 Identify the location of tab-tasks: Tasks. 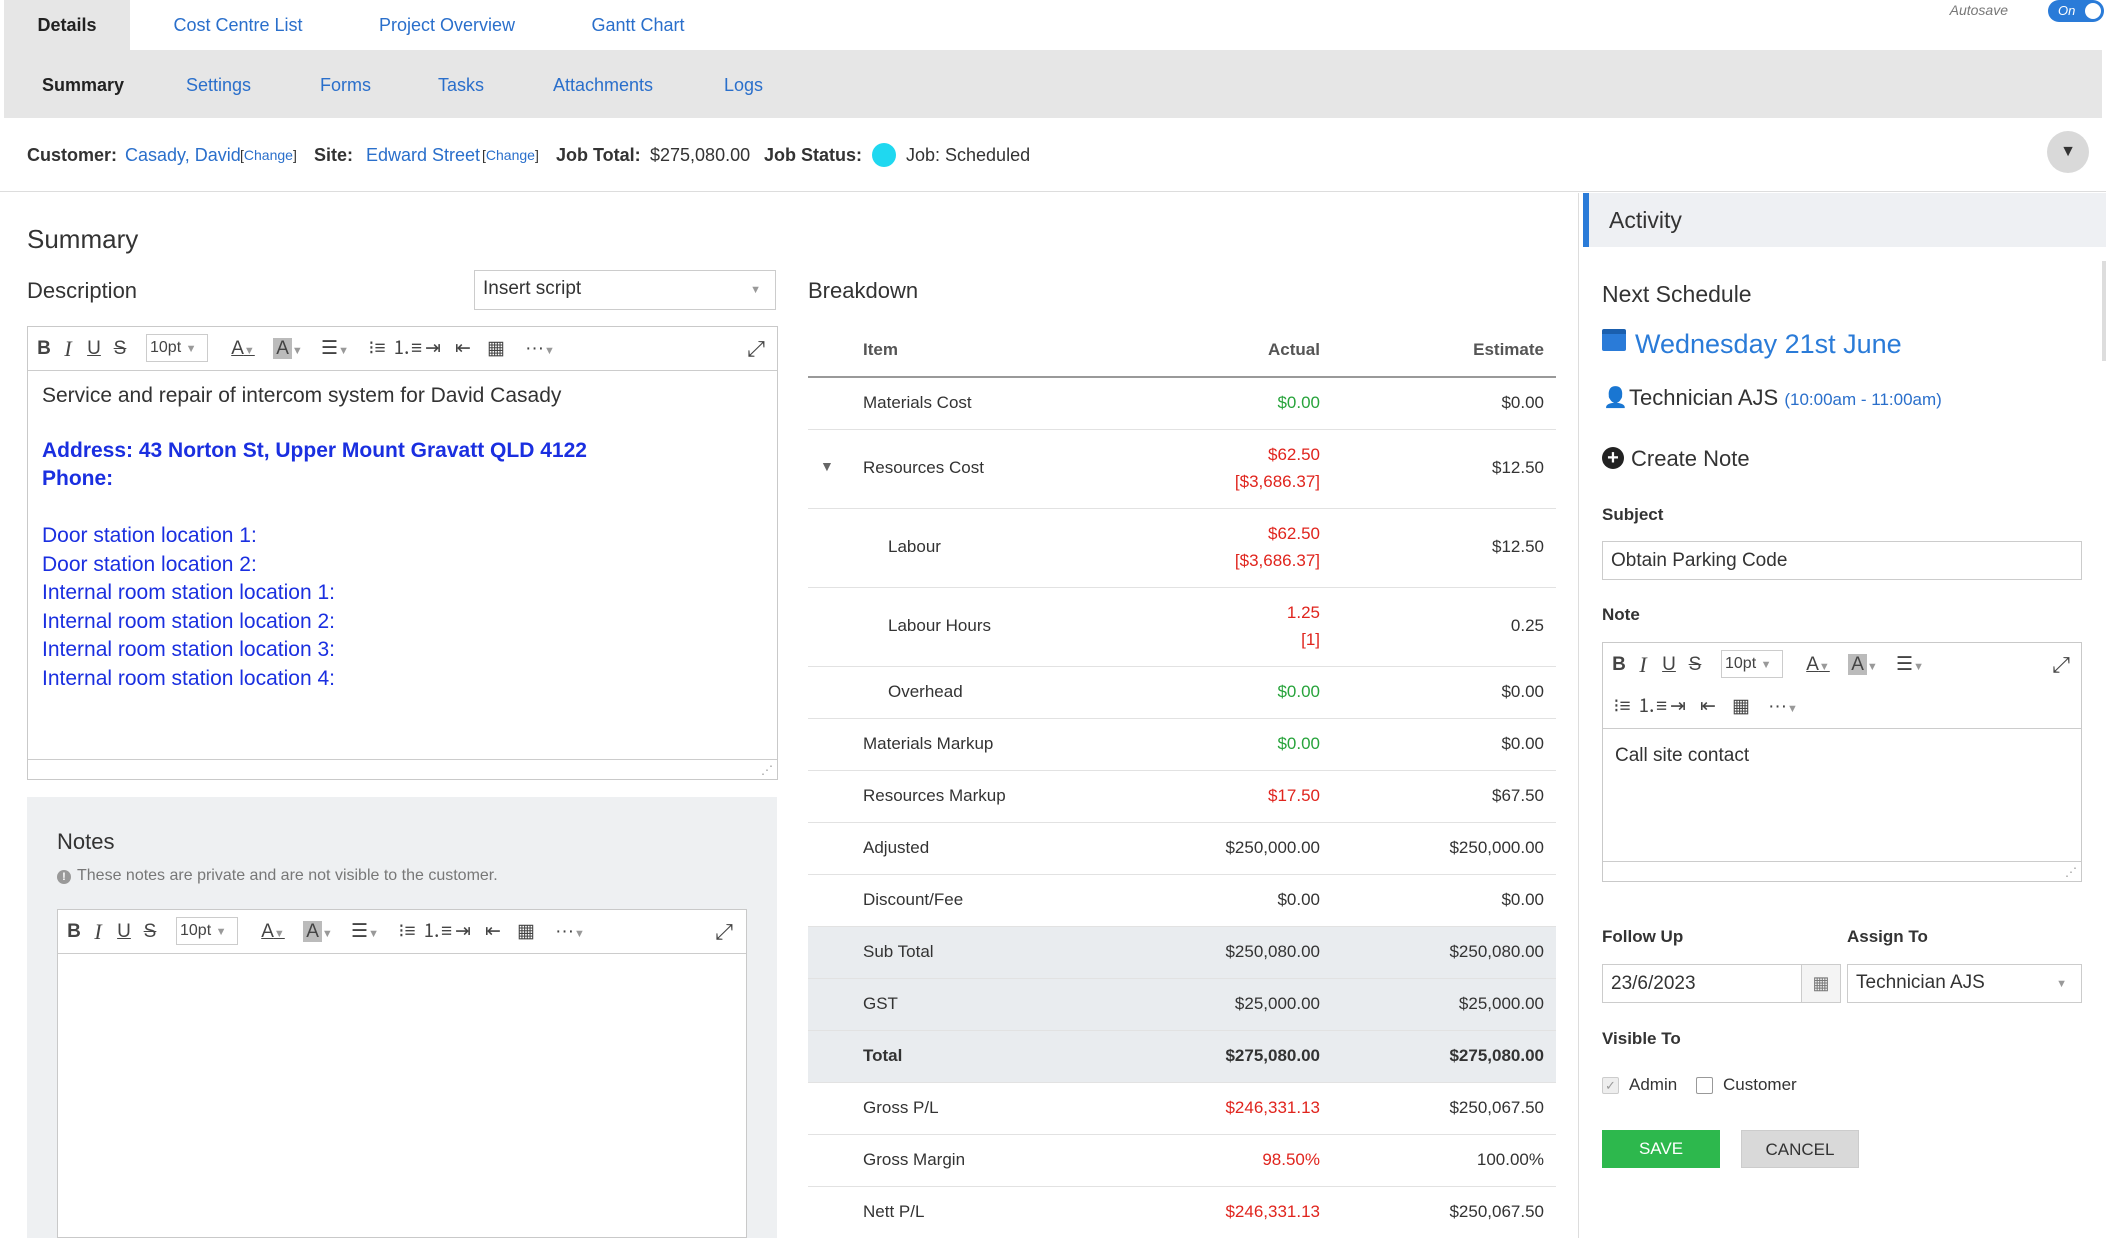
(461, 84).